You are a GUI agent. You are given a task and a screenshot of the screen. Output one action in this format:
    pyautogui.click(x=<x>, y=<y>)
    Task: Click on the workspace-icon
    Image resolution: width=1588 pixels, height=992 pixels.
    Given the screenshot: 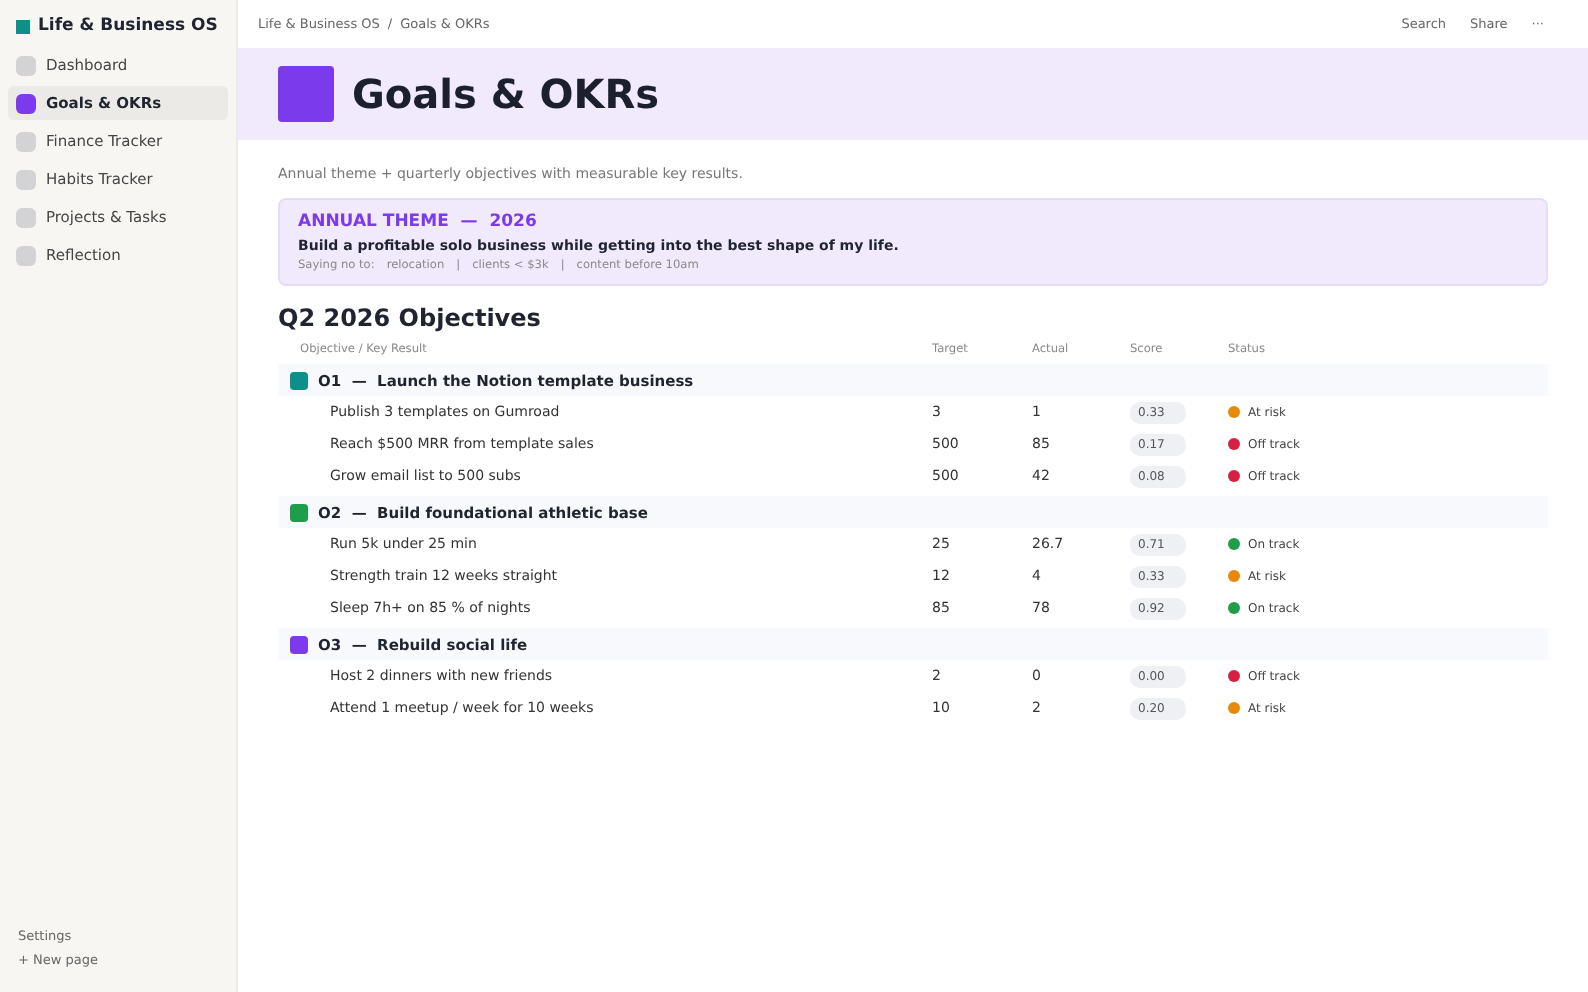 What is the action you would take?
    pyautogui.click(x=23, y=26)
    